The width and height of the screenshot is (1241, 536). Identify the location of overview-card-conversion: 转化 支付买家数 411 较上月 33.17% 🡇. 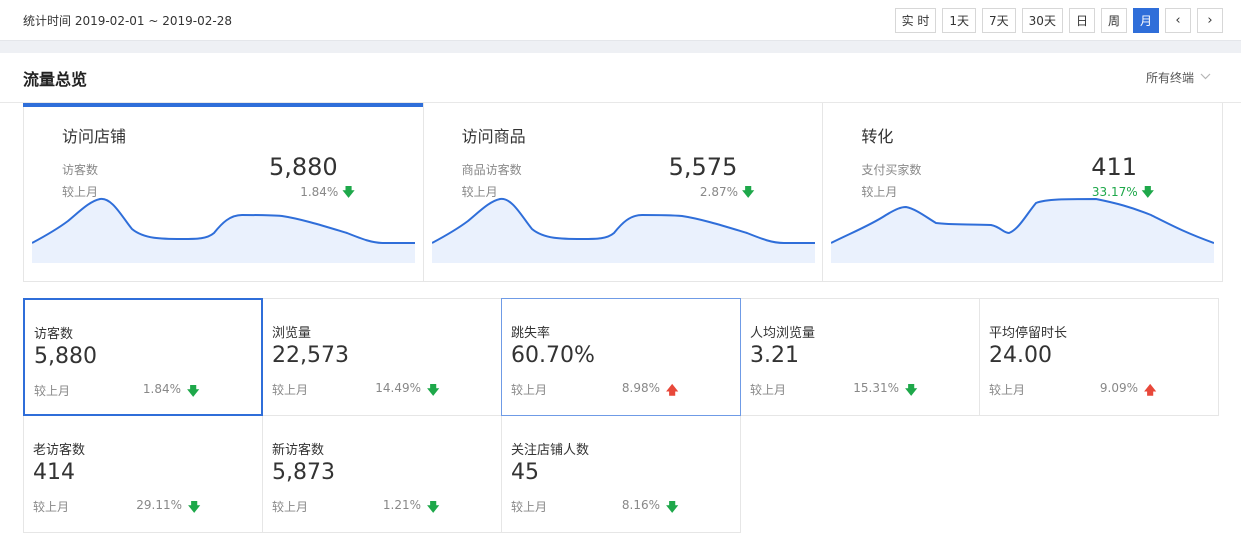
(1022, 192).